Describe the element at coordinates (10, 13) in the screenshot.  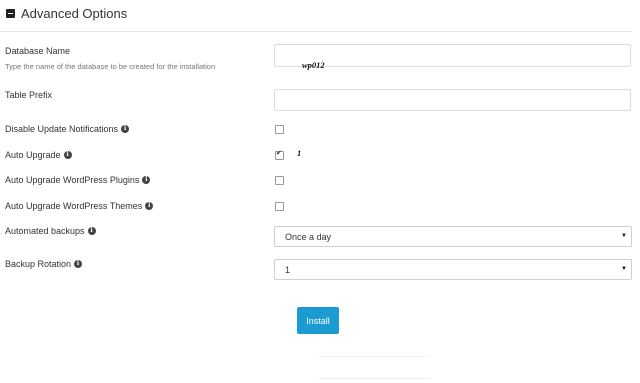
I see `minus-square-icon` at that location.